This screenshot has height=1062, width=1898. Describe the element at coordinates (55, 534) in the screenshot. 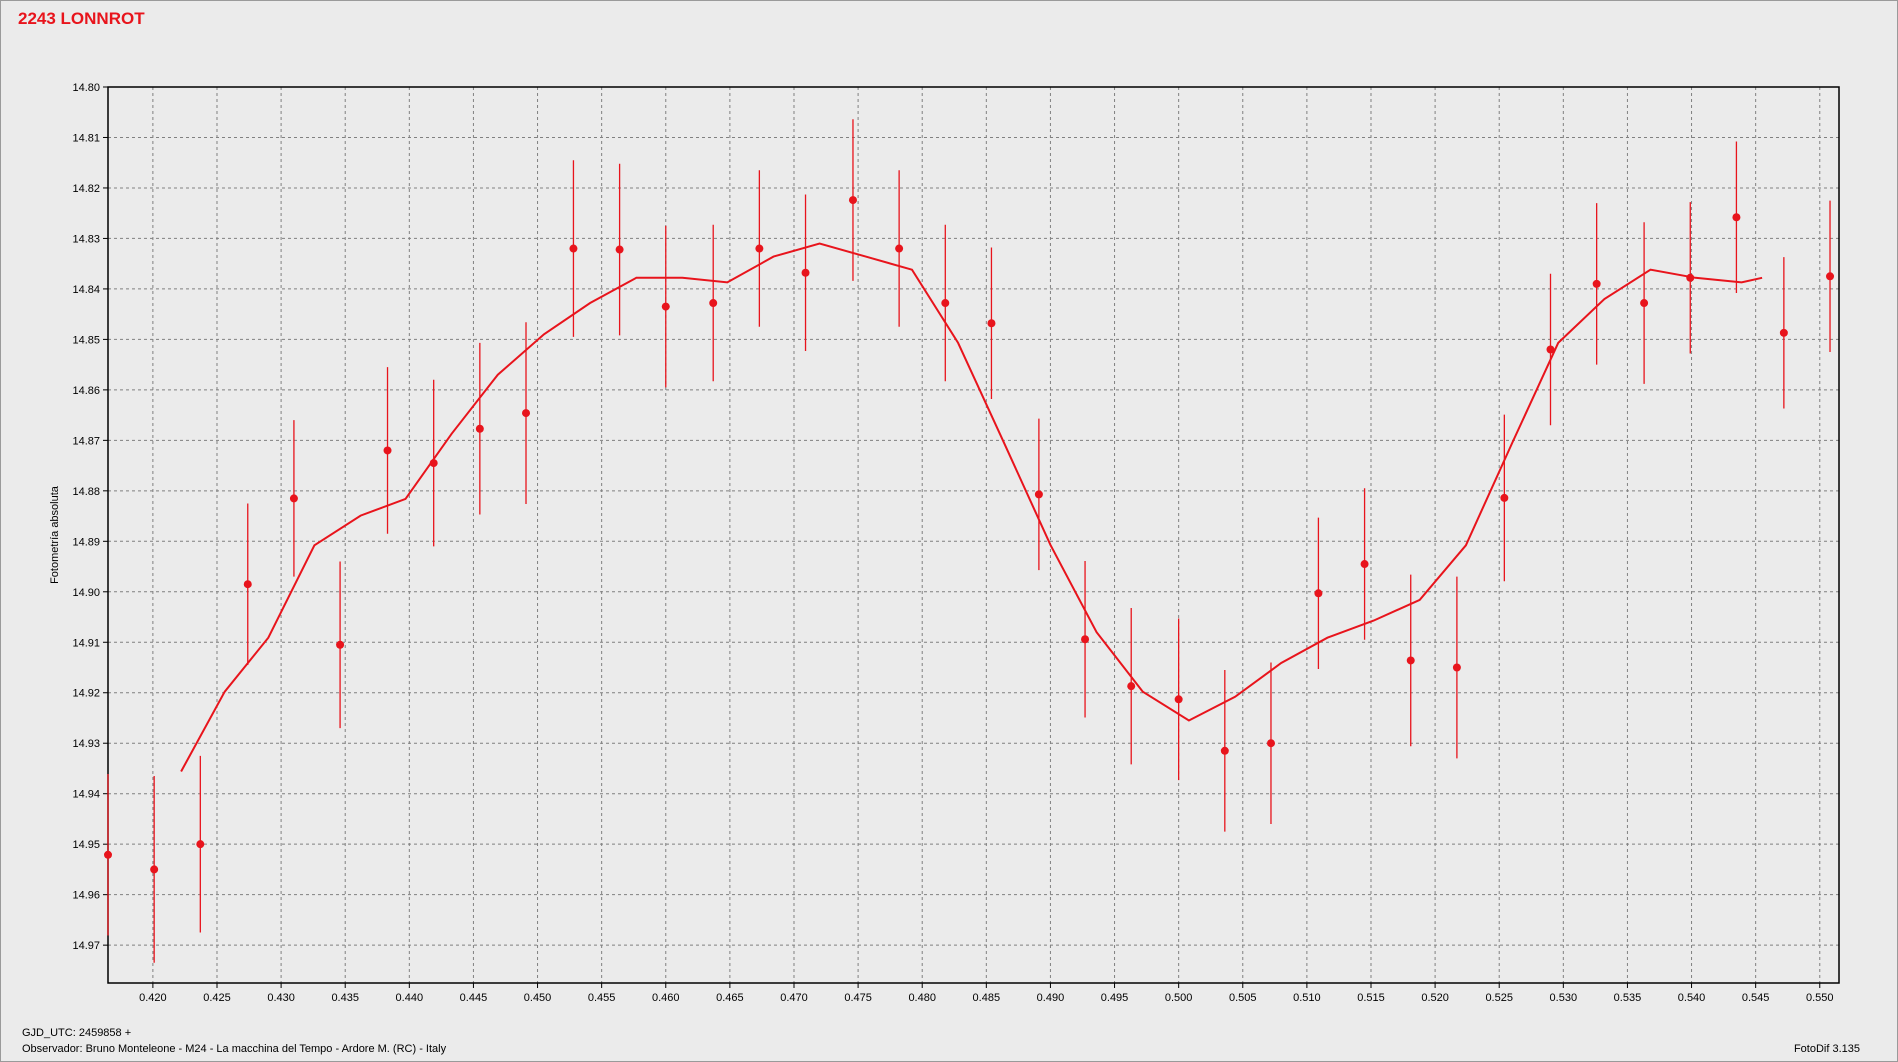

I see `y-axis-label: Fotometría absoluta` at that location.